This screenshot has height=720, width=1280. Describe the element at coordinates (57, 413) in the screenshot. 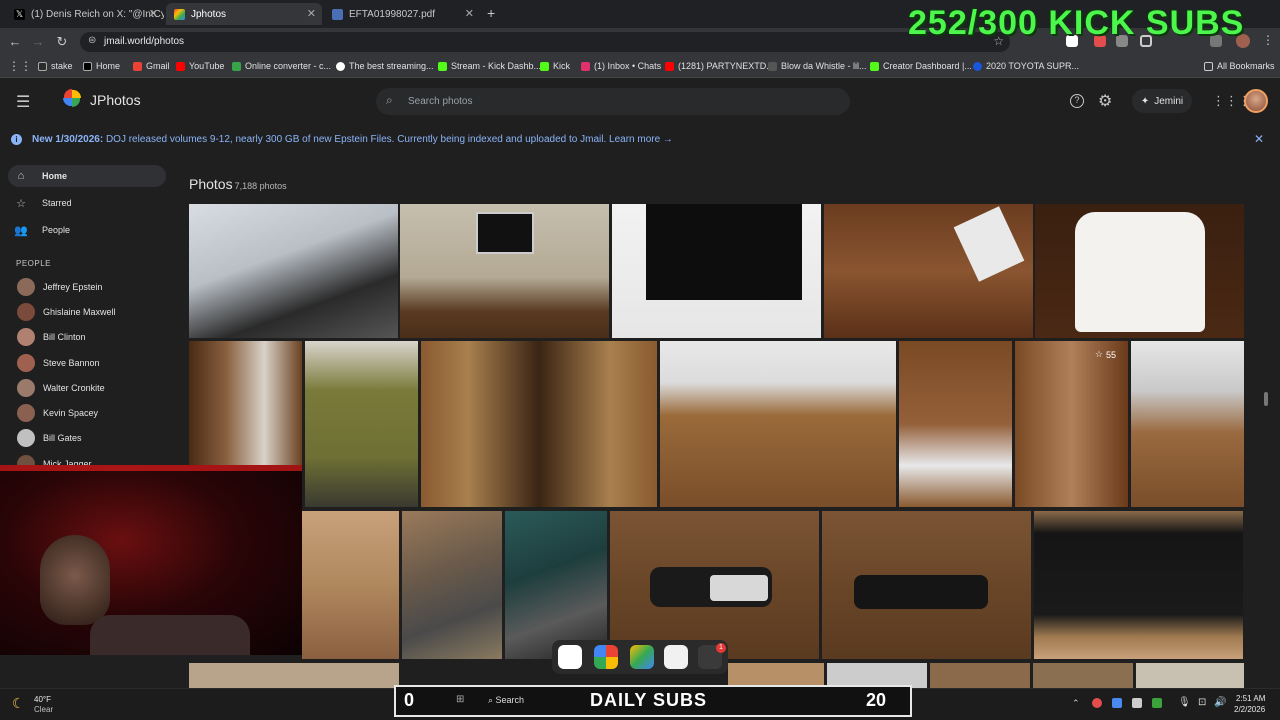

I see `person-item: Kevin Spacey` at that location.